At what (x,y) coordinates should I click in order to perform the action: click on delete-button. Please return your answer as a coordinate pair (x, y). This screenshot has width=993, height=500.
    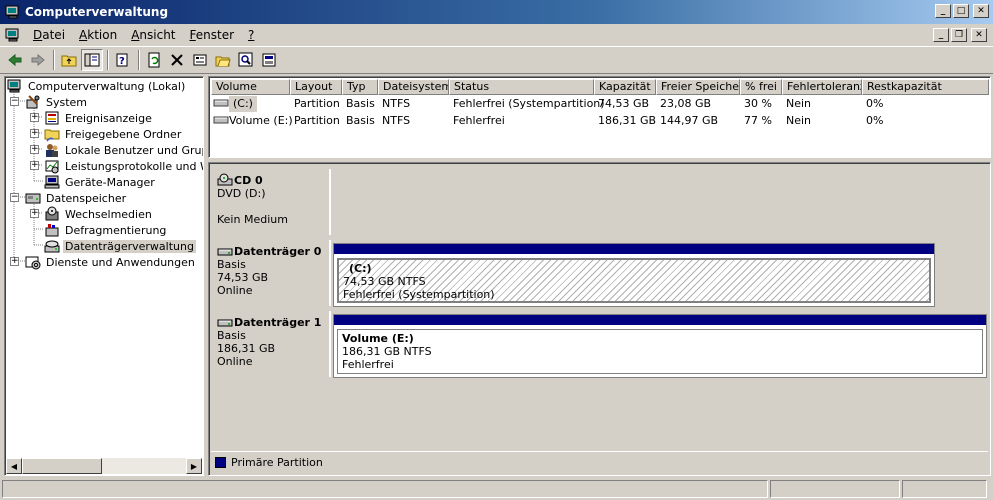
    Looking at the image, I should click on (177, 60).